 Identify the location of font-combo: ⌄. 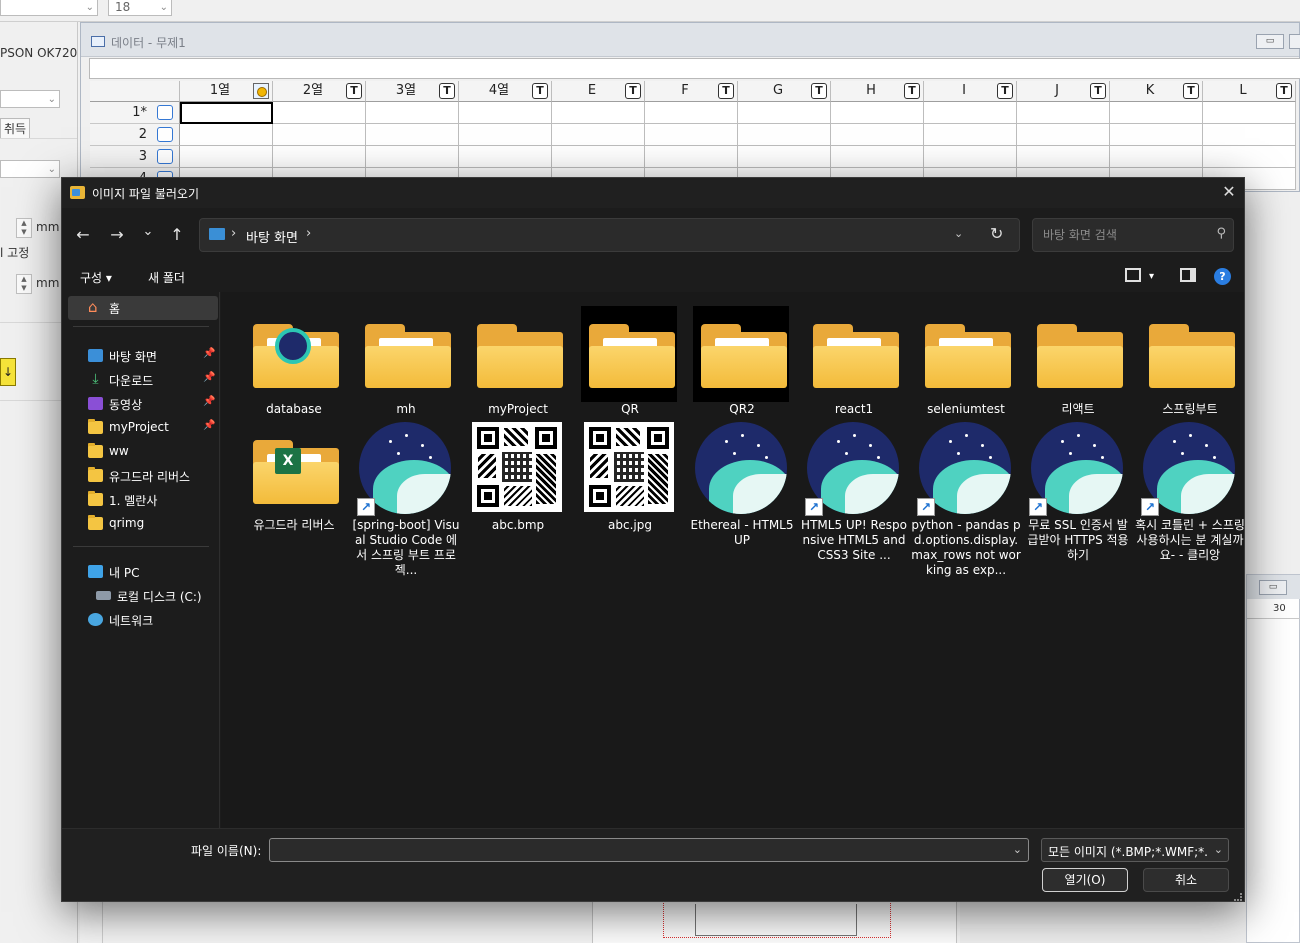
(49, 8).